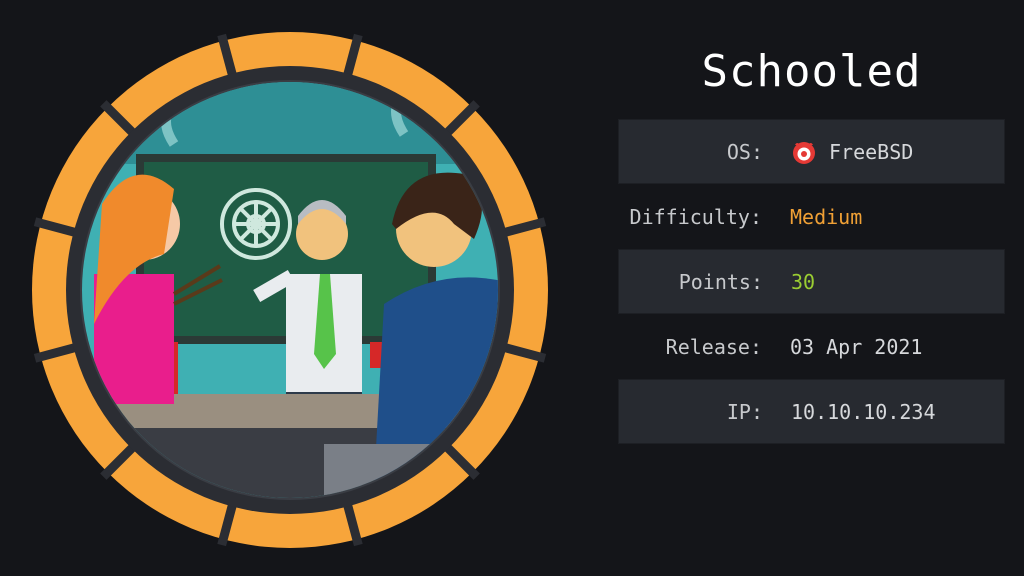 The height and width of the screenshot is (576, 1024). I want to click on points-value: 30, so click(803, 281).